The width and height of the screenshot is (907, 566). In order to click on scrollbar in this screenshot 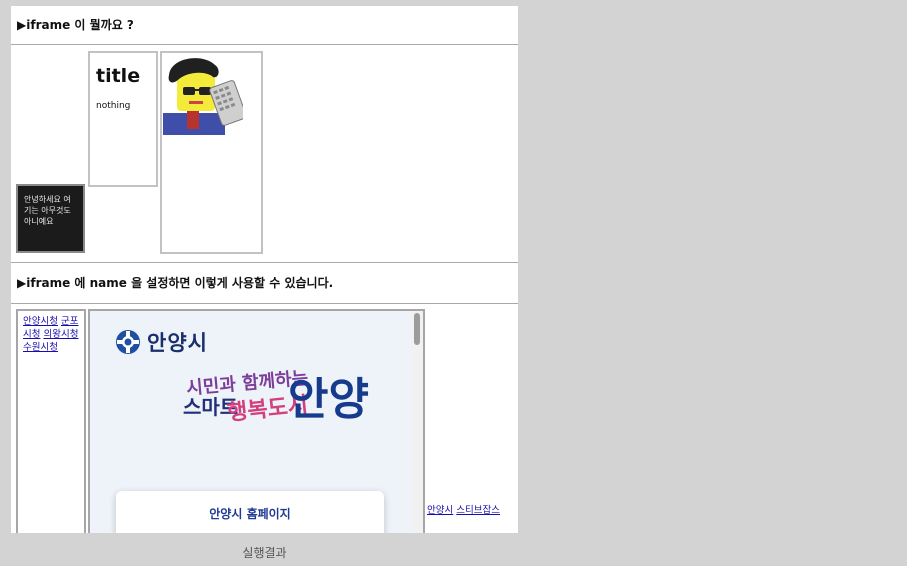, I will do `click(417, 422)`.